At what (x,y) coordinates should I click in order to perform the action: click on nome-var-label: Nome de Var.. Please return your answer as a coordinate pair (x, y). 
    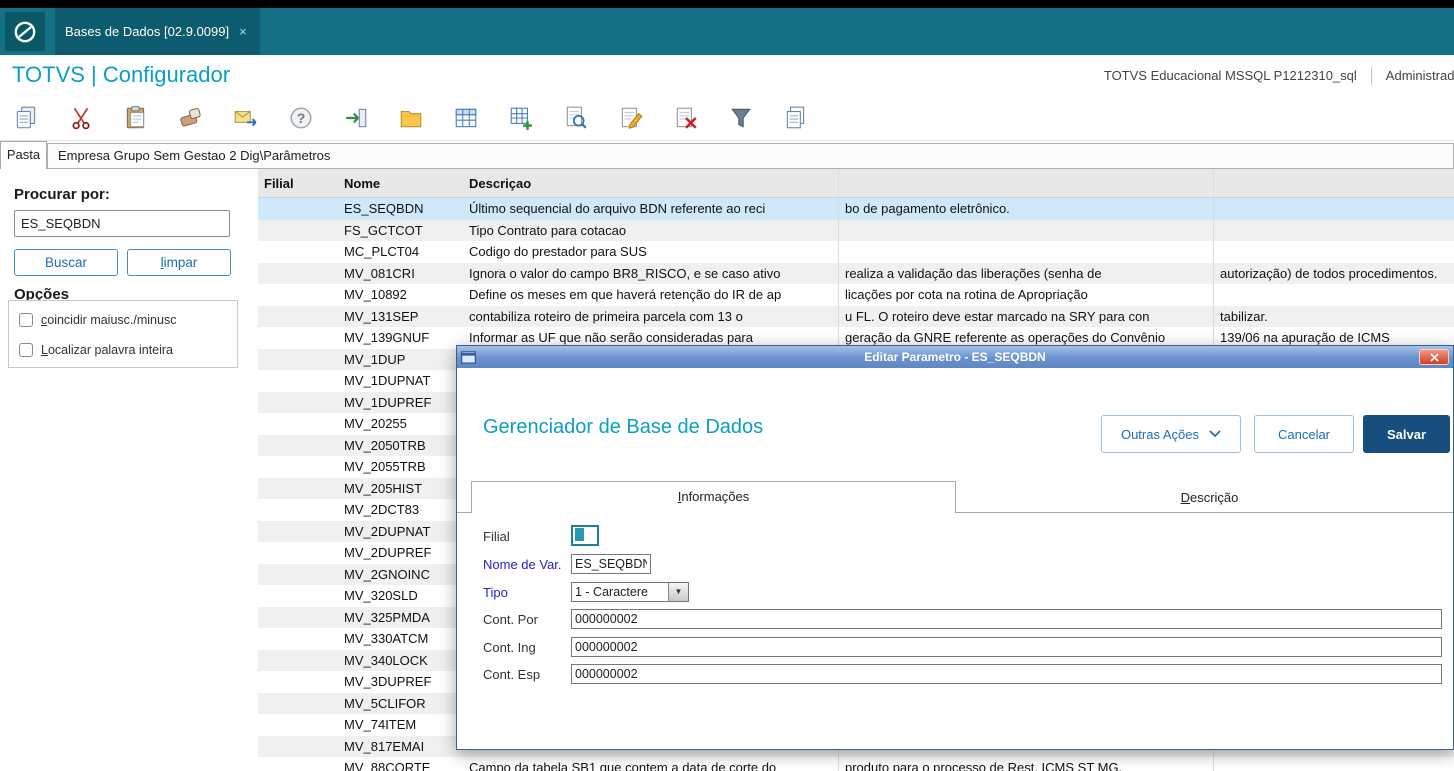
    Looking at the image, I should click on (522, 564).